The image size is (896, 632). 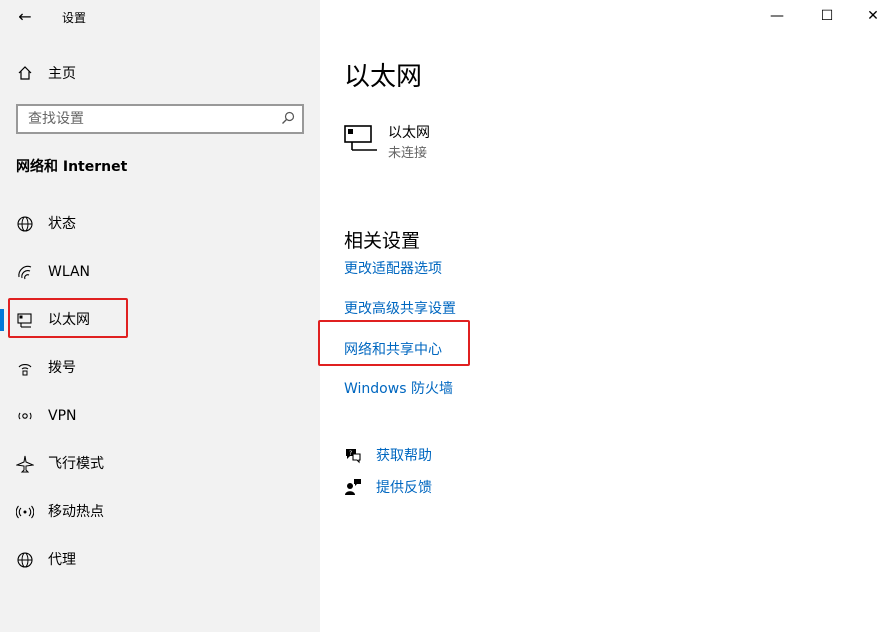 What do you see at coordinates (25, 464) in the screenshot?
I see `airplane-icon` at bounding box center [25, 464].